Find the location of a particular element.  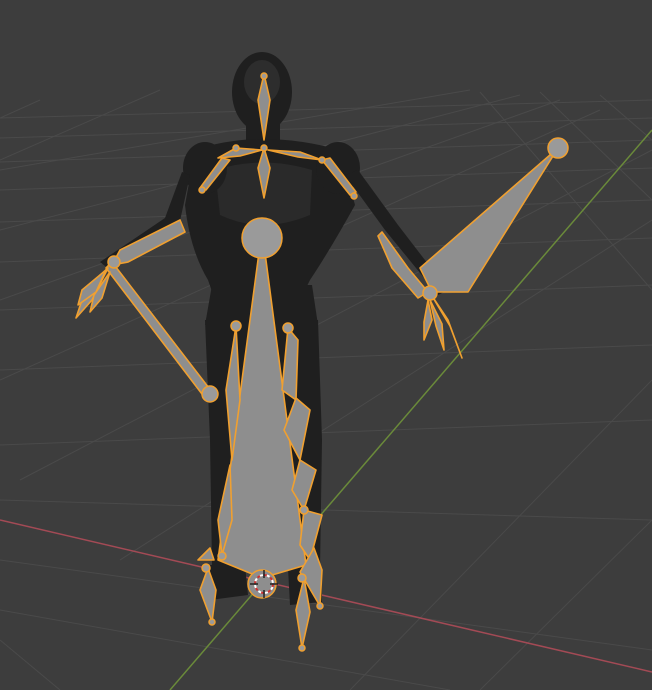

joint-wrist-right is located at coordinates (114, 262).